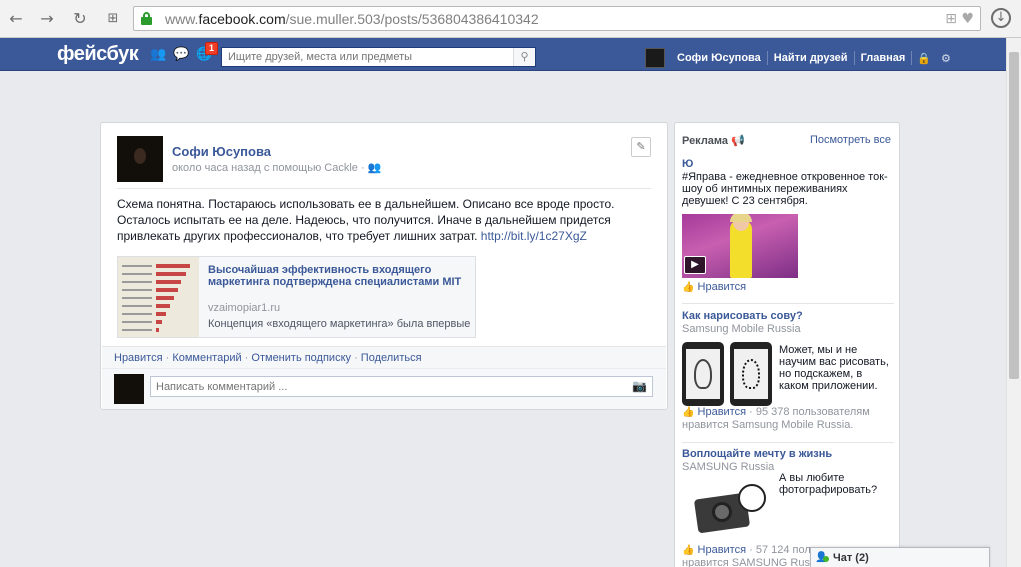  What do you see at coordinates (277, 168) in the screenshot?
I see `post-meta: около часа назад с помощью Cackle · 👥` at bounding box center [277, 168].